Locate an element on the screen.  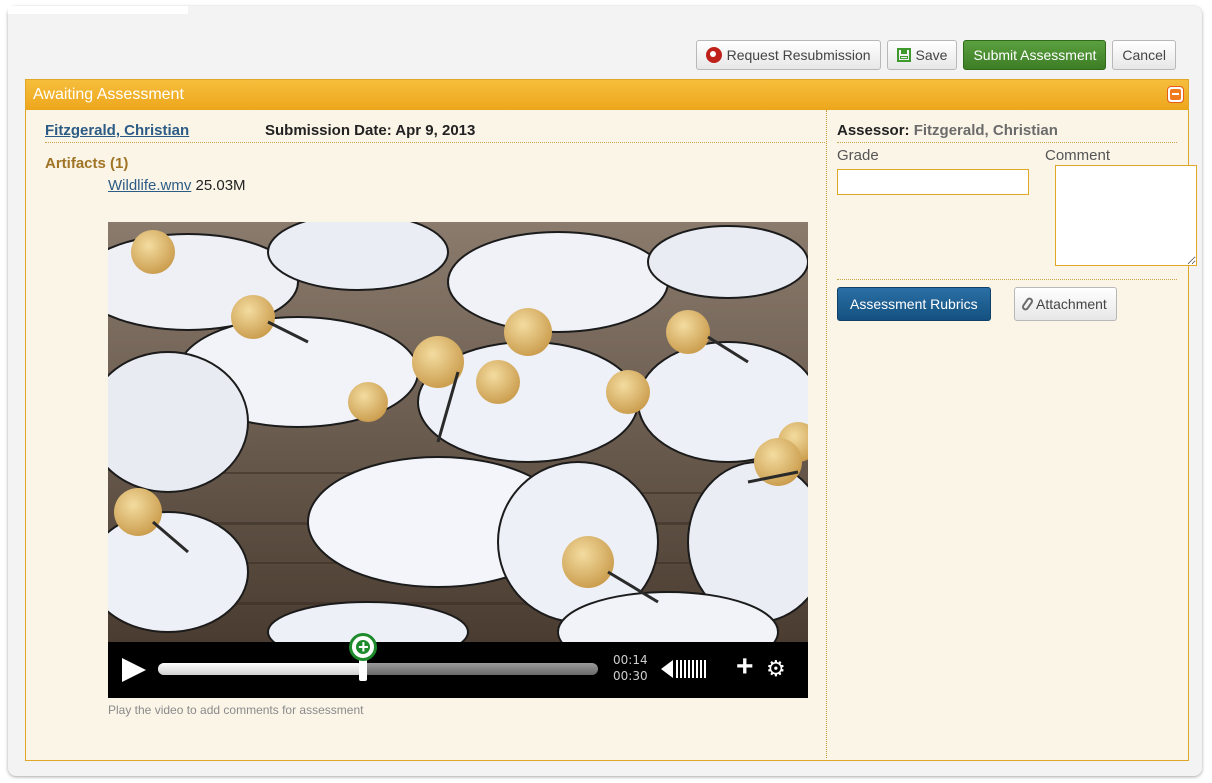
artifacts-heading: Artifacts (1) is located at coordinates (87, 163).